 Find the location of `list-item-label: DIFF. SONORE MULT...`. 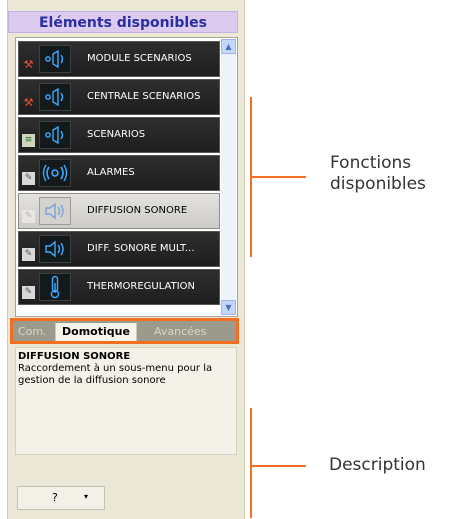

list-item-label: DIFF. SONORE MULT... is located at coordinates (141, 248).